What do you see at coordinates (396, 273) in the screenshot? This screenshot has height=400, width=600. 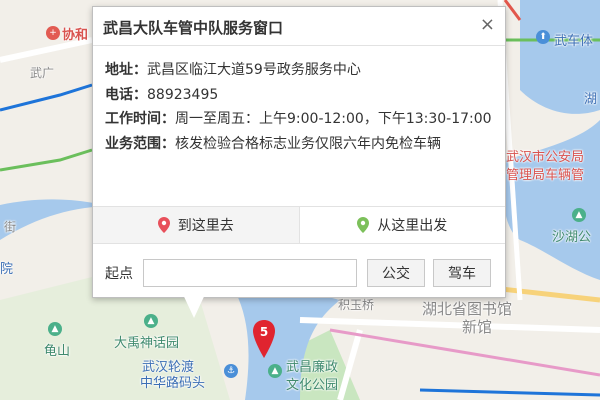 I see `bus-button: 公交` at bounding box center [396, 273].